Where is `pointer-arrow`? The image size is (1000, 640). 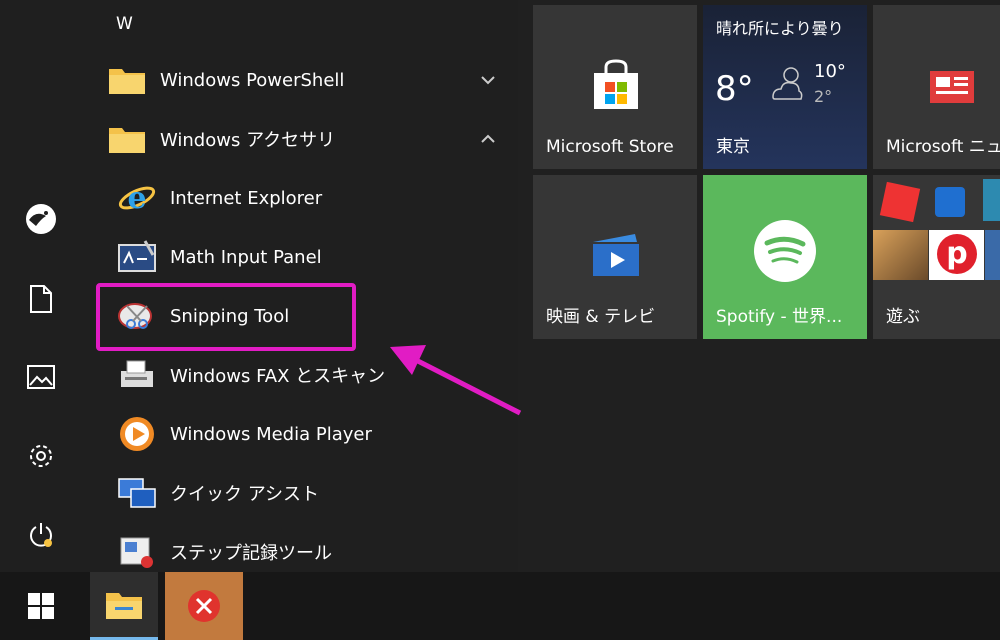 pointer-arrow is located at coordinates (456, 380).